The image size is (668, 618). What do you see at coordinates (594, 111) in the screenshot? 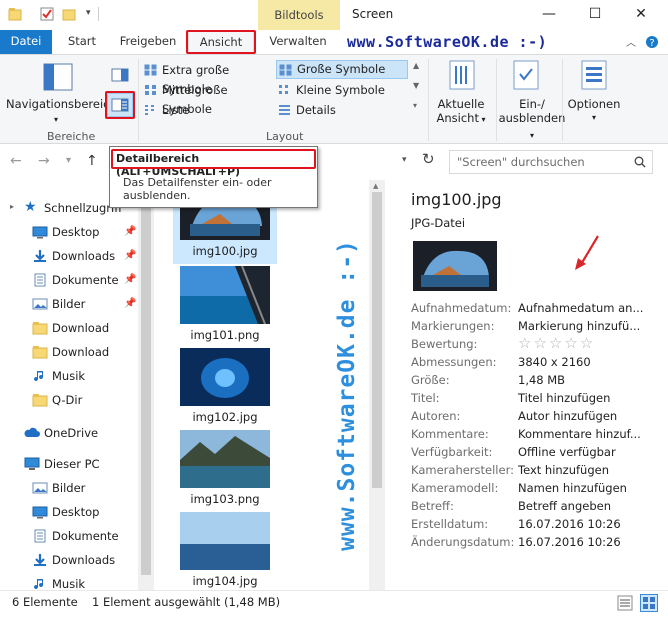
I see `options-button: Optionen ▾` at bounding box center [594, 111].